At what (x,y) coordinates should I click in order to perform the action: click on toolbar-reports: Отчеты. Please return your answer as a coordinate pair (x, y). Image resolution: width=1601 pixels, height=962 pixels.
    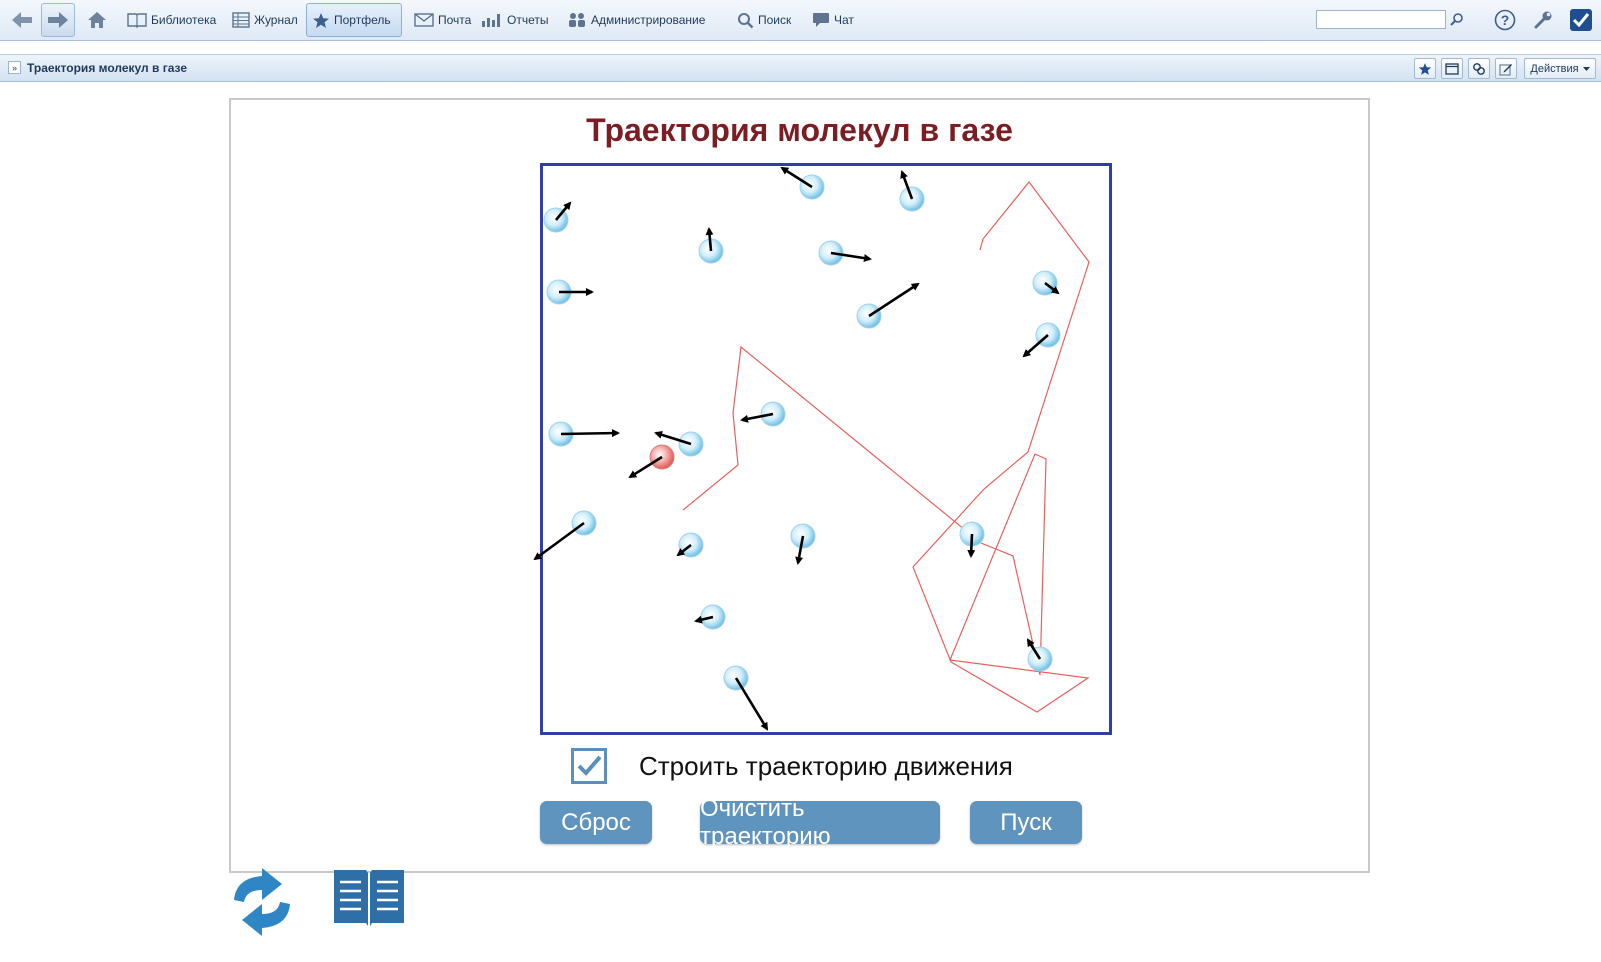
    Looking at the image, I should click on (514, 20).